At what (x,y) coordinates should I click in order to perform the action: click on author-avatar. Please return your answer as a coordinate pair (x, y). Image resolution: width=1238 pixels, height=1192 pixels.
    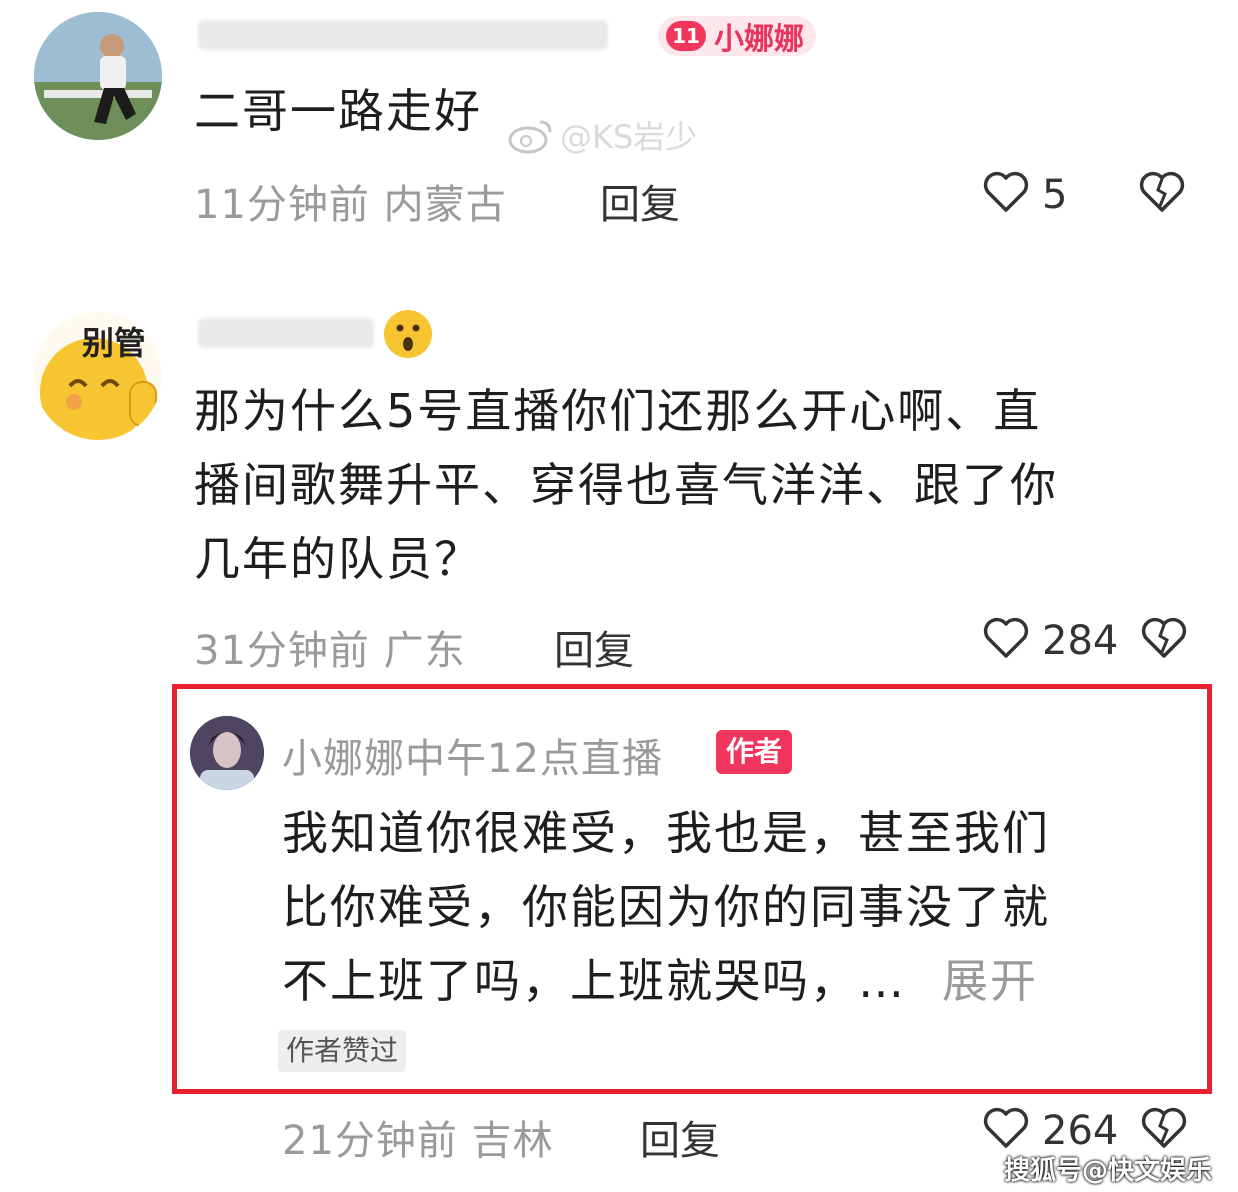
    Looking at the image, I should click on (227, 753).